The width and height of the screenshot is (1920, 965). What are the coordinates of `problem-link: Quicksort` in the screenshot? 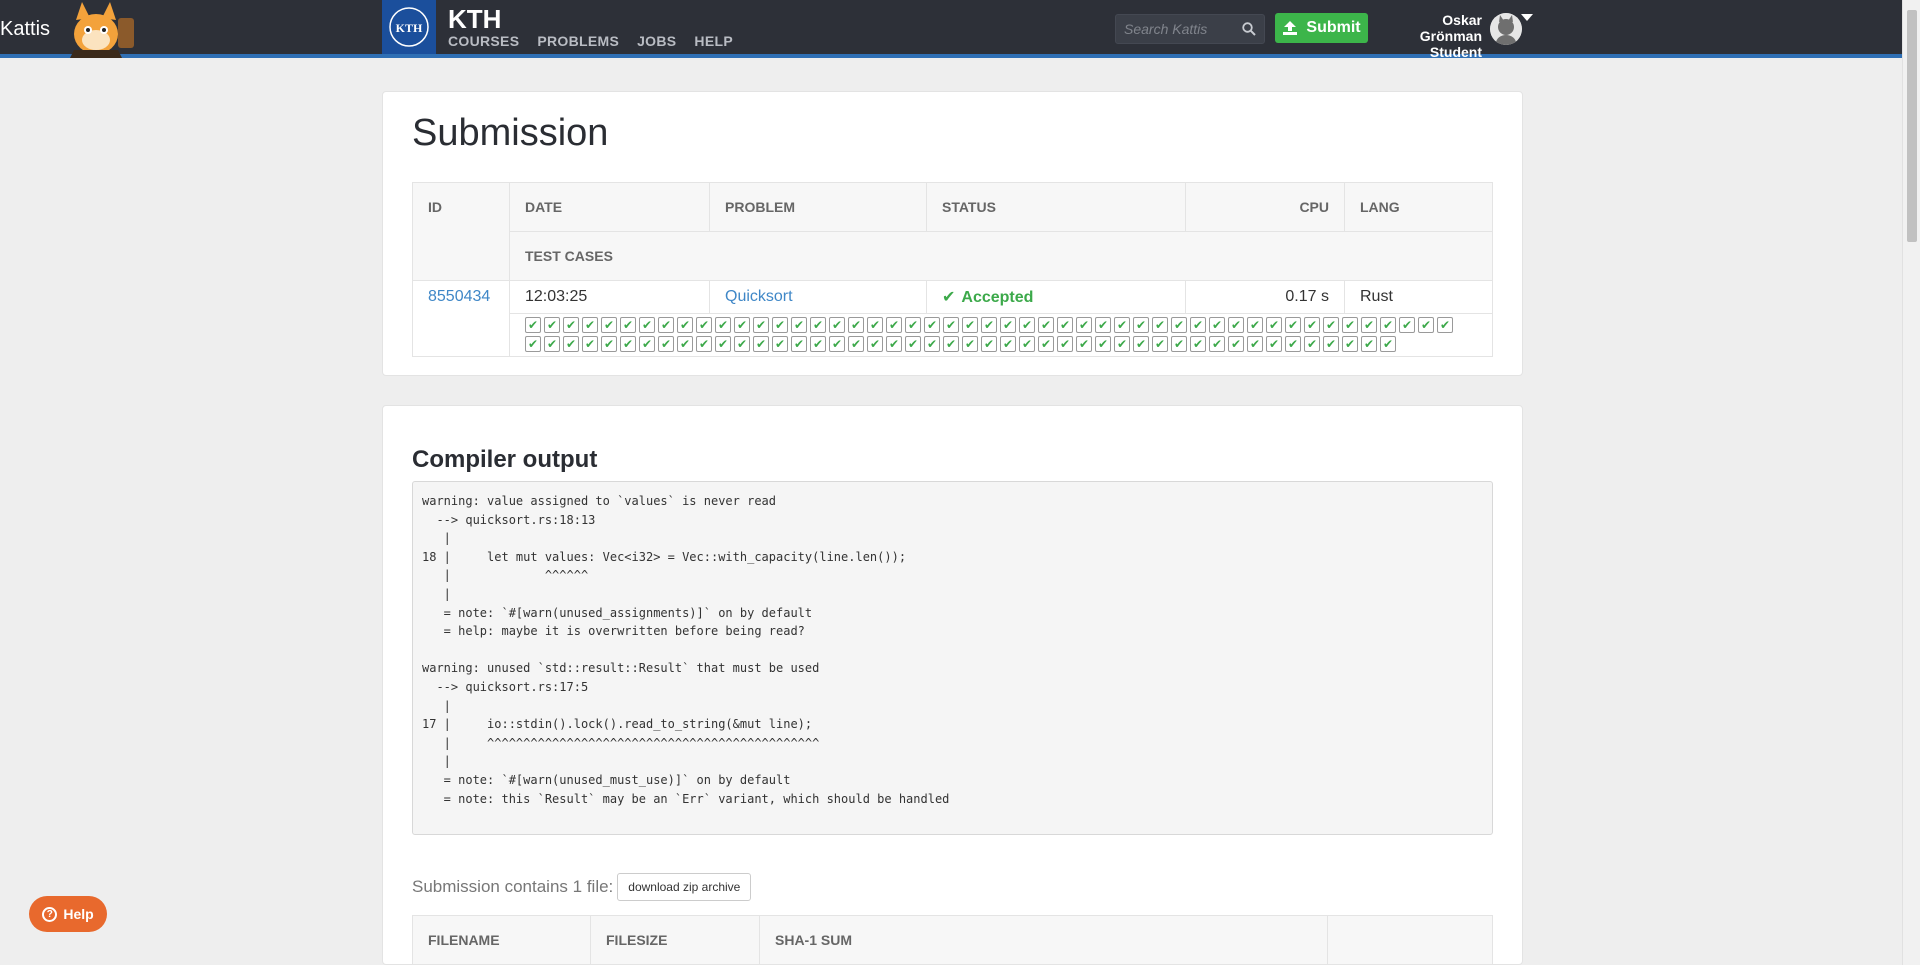 It's located at (759, 296).